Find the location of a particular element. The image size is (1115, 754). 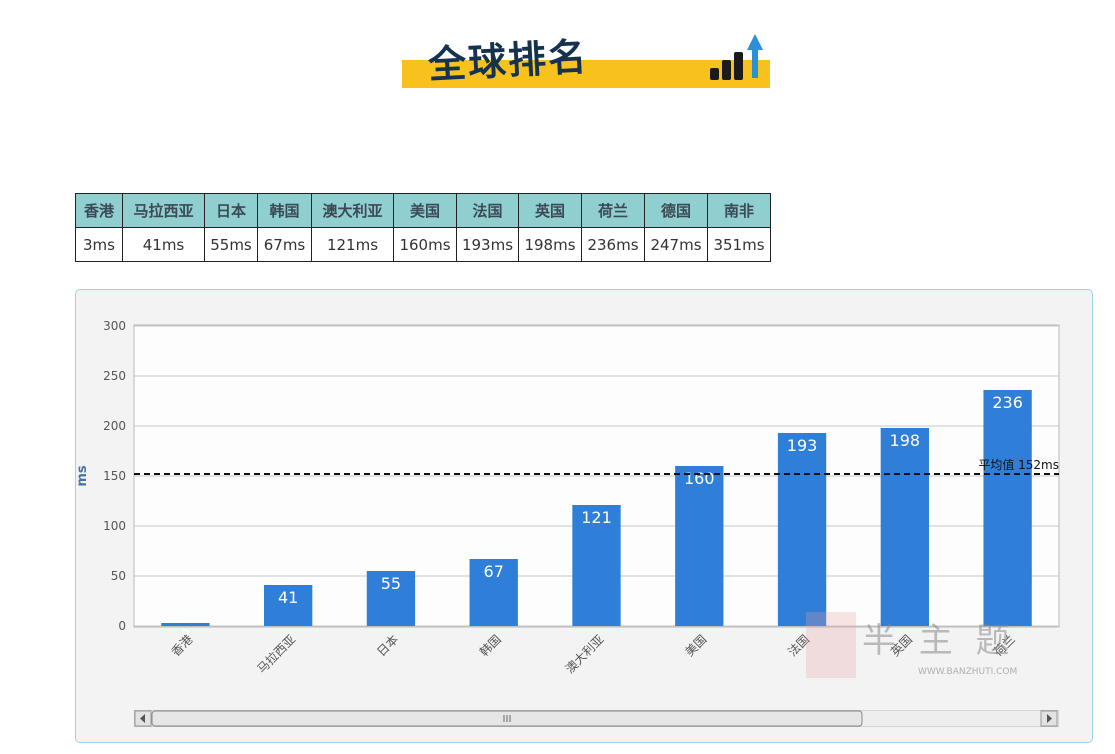

watermark: 半 主 题 WWW.BANZHUTI.COM is located at coordinates (911, 645).